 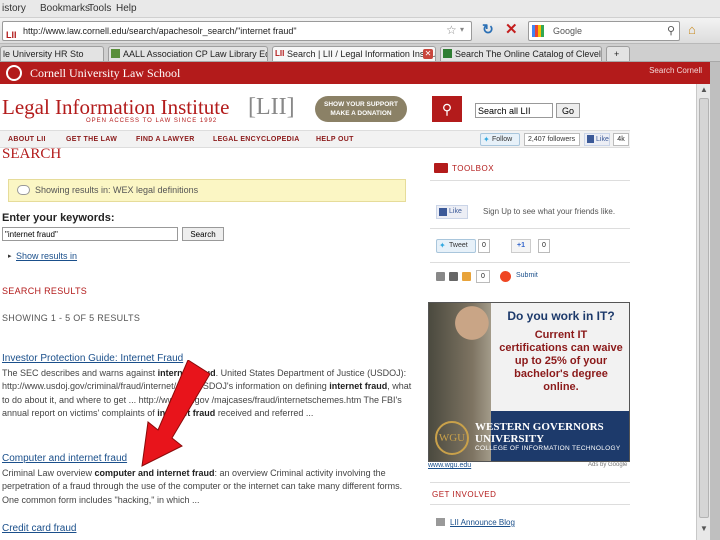 What do you see at coordinates (165, 139) in the screenshot?
I see `nav-find-a-lawyer: FIND A LAWYER` at bounding box center [165, 139].